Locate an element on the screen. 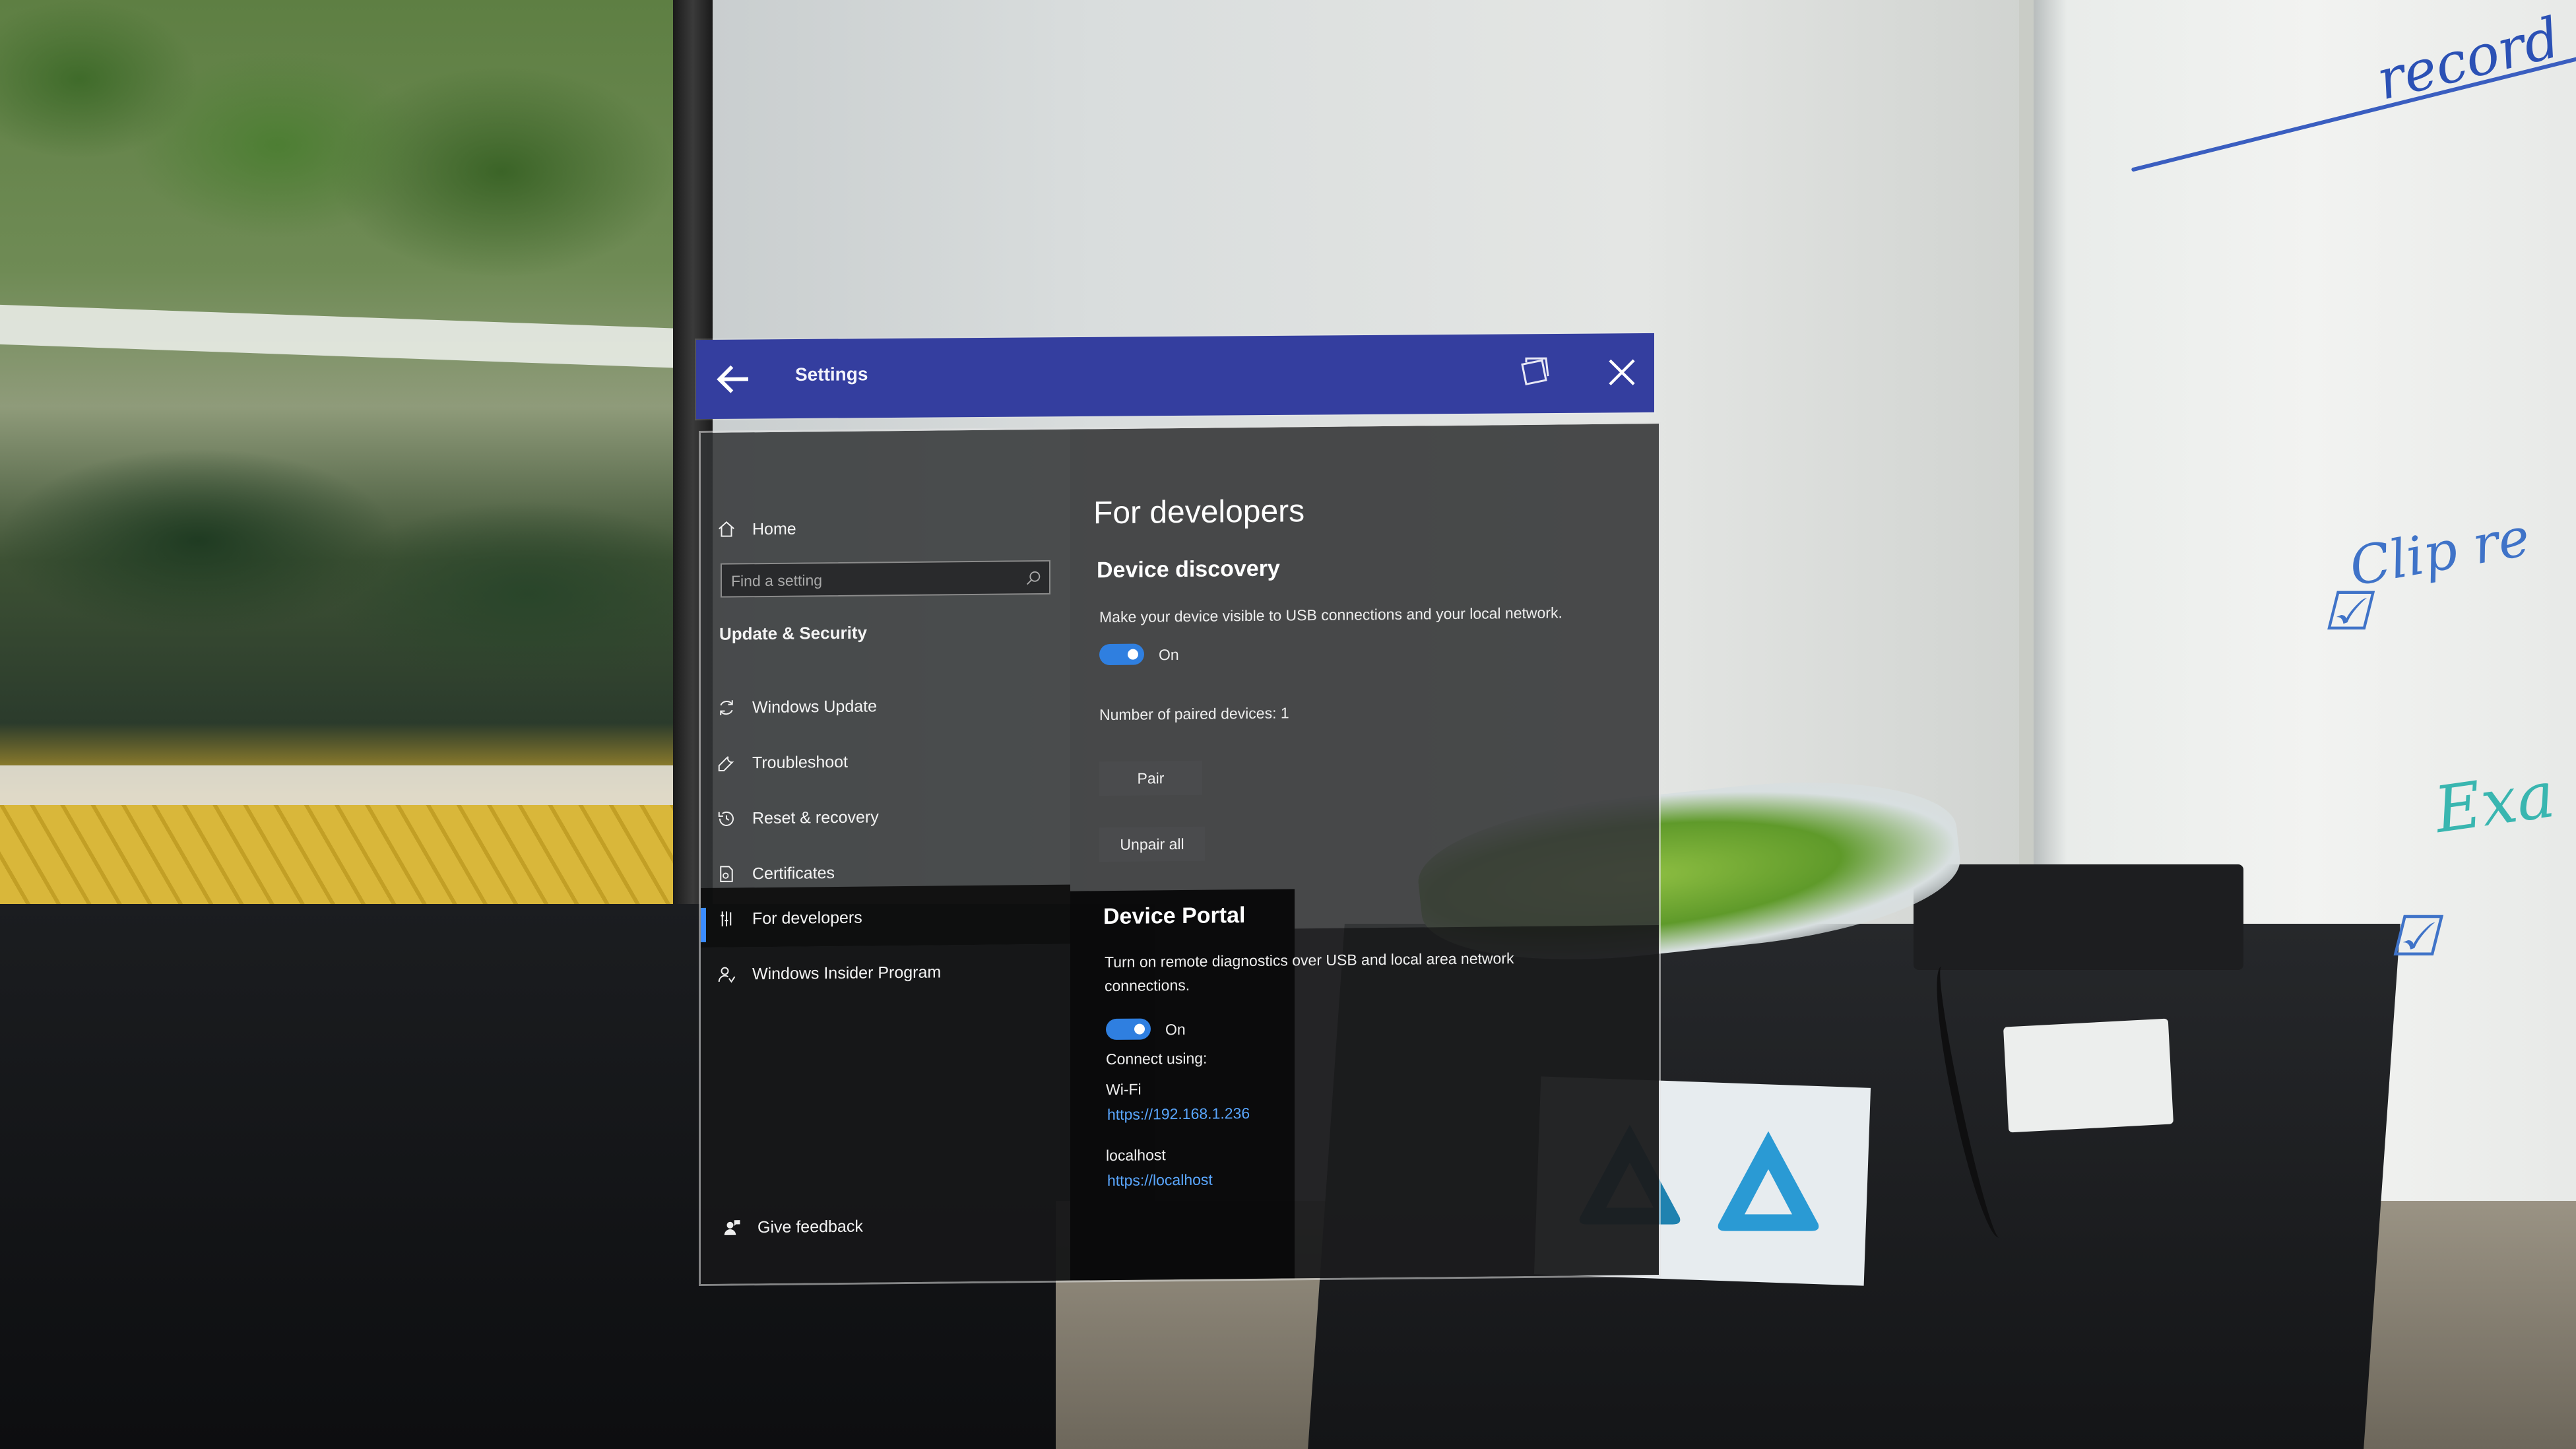  background-honeycomb-wall is located at coordinates (343, 854).